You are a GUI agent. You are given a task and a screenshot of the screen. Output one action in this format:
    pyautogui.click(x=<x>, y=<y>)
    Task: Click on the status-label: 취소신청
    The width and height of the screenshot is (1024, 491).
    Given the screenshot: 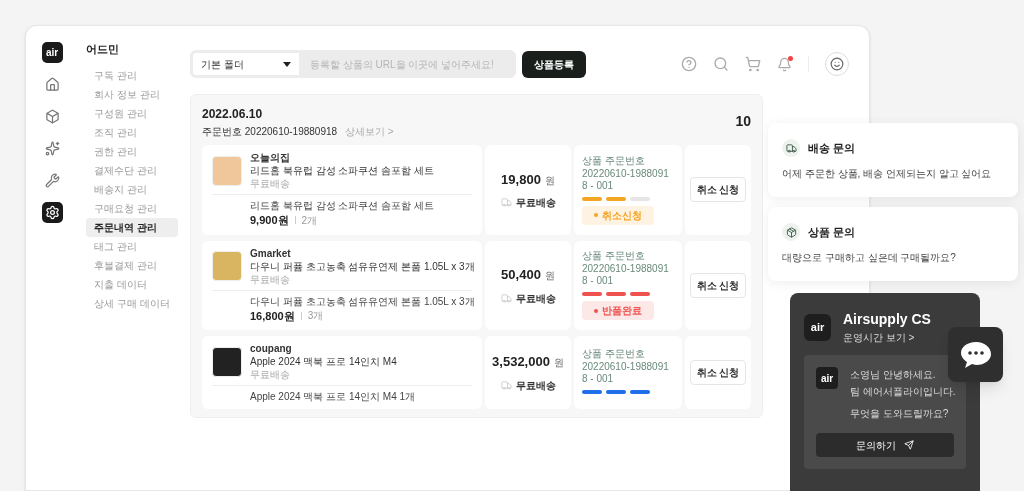 What is the action you would take?
    pyautogui.click(x=622, y=215)
    